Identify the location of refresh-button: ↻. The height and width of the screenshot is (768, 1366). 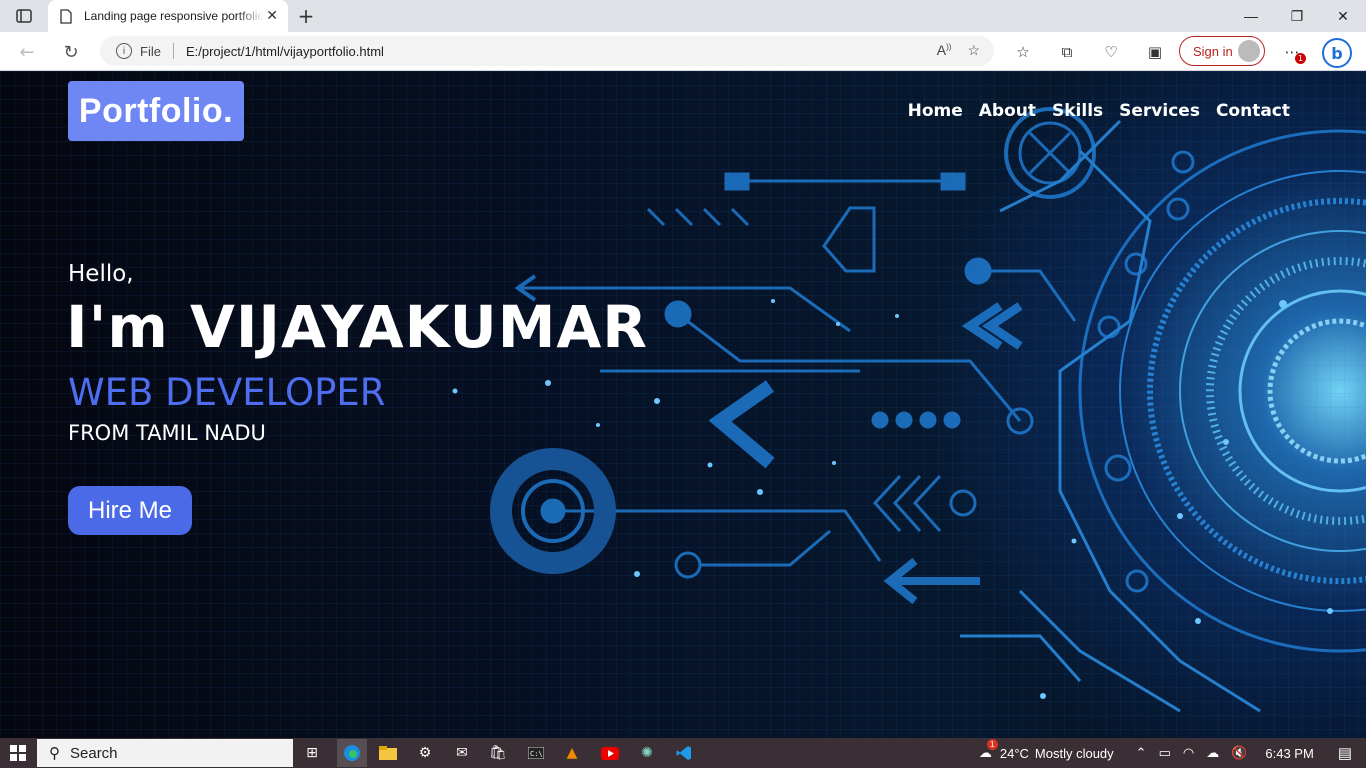
(71, 52).